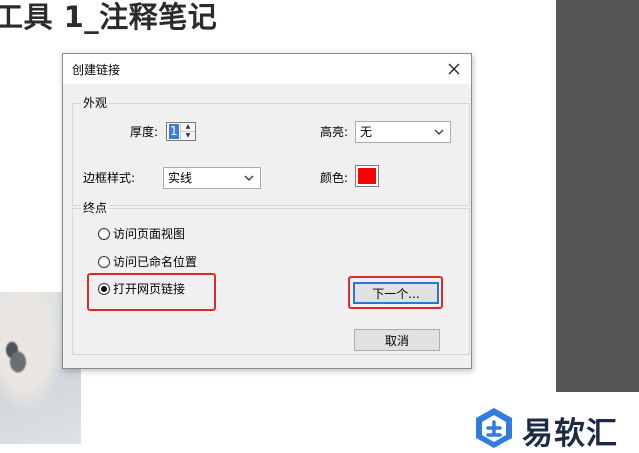 The width and height of the screenshot is (639, 453). What do you see at coordinates (149, 234) in the screenshot?
I see `radio-label: 访问页面视图` at bounding box center [149, 234].